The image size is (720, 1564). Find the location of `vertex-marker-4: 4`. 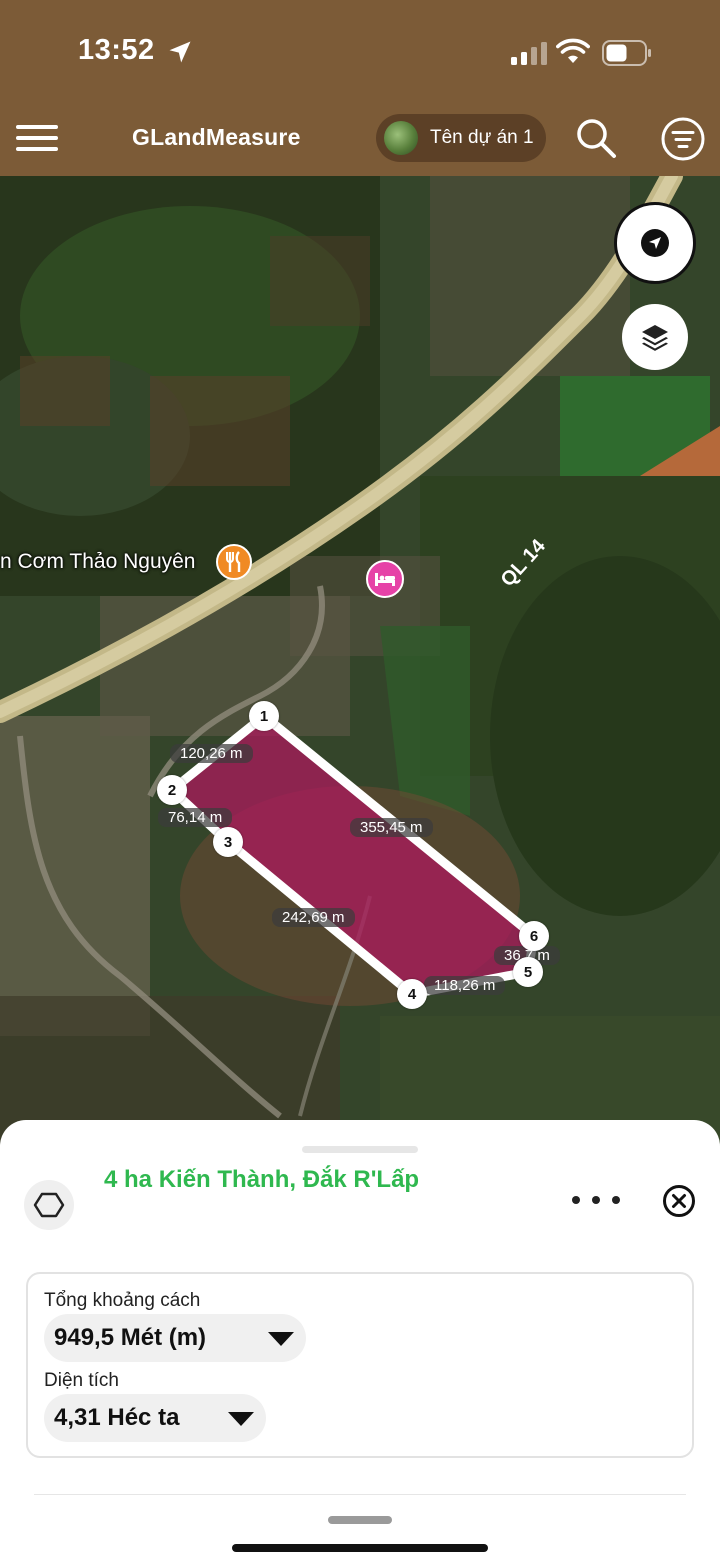

vertex-marker-4: 4 is located at coordinates (412, 994).